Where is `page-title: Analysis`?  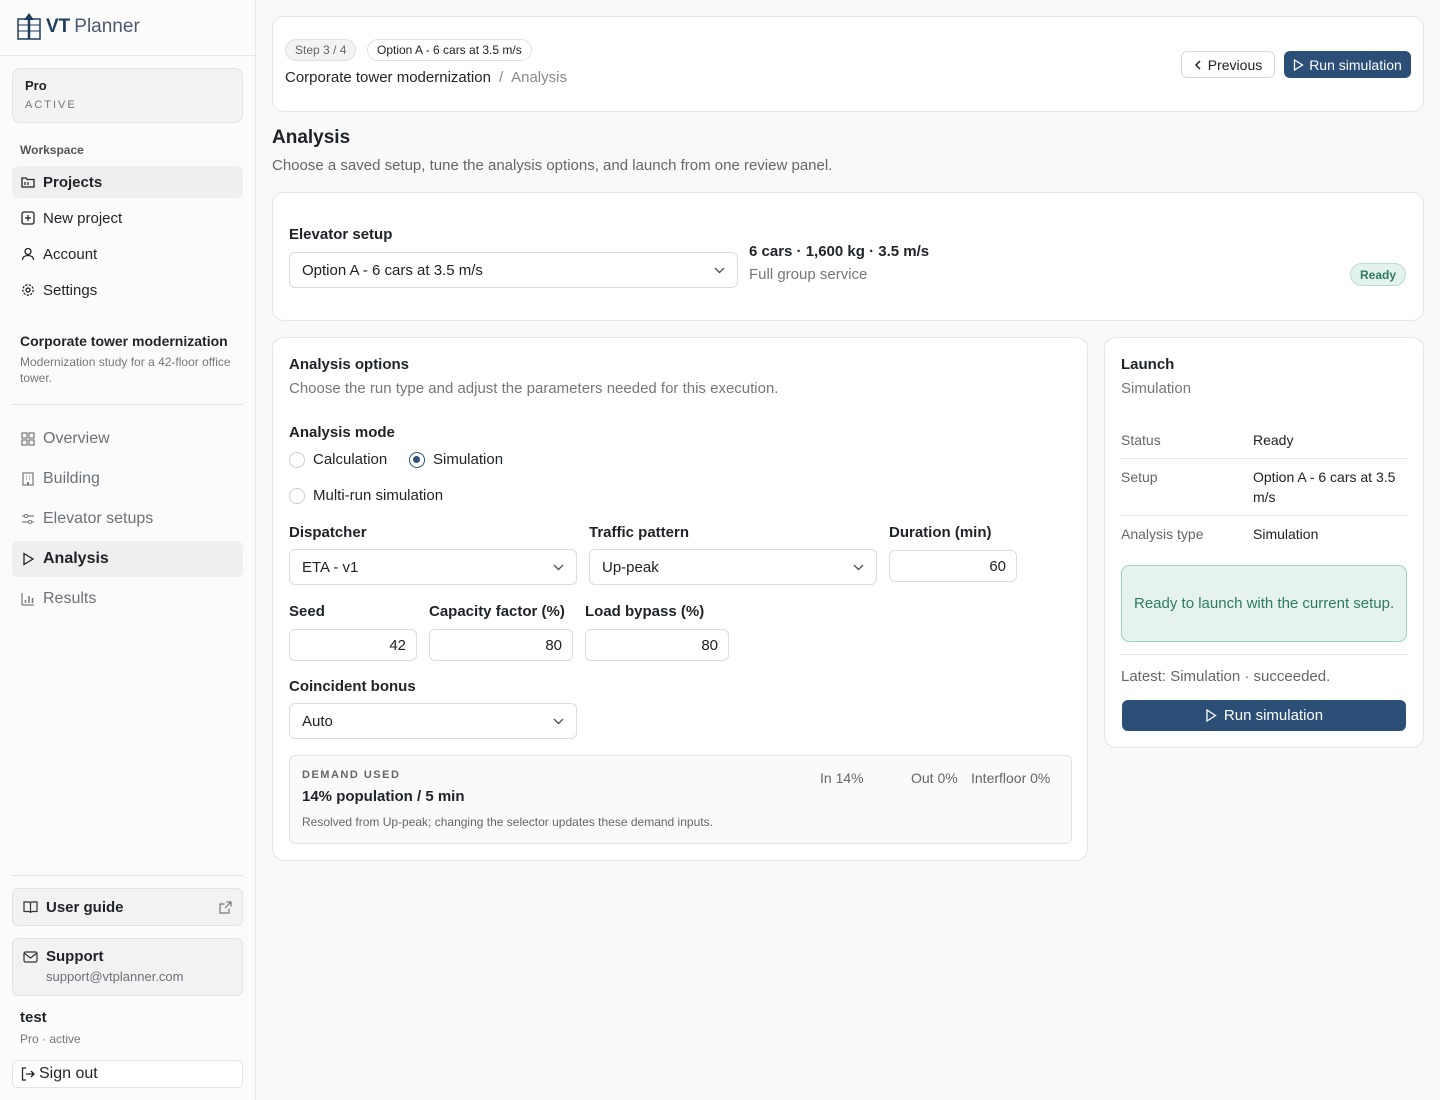 page-title: Analysis is located at coordinates (311, 137).